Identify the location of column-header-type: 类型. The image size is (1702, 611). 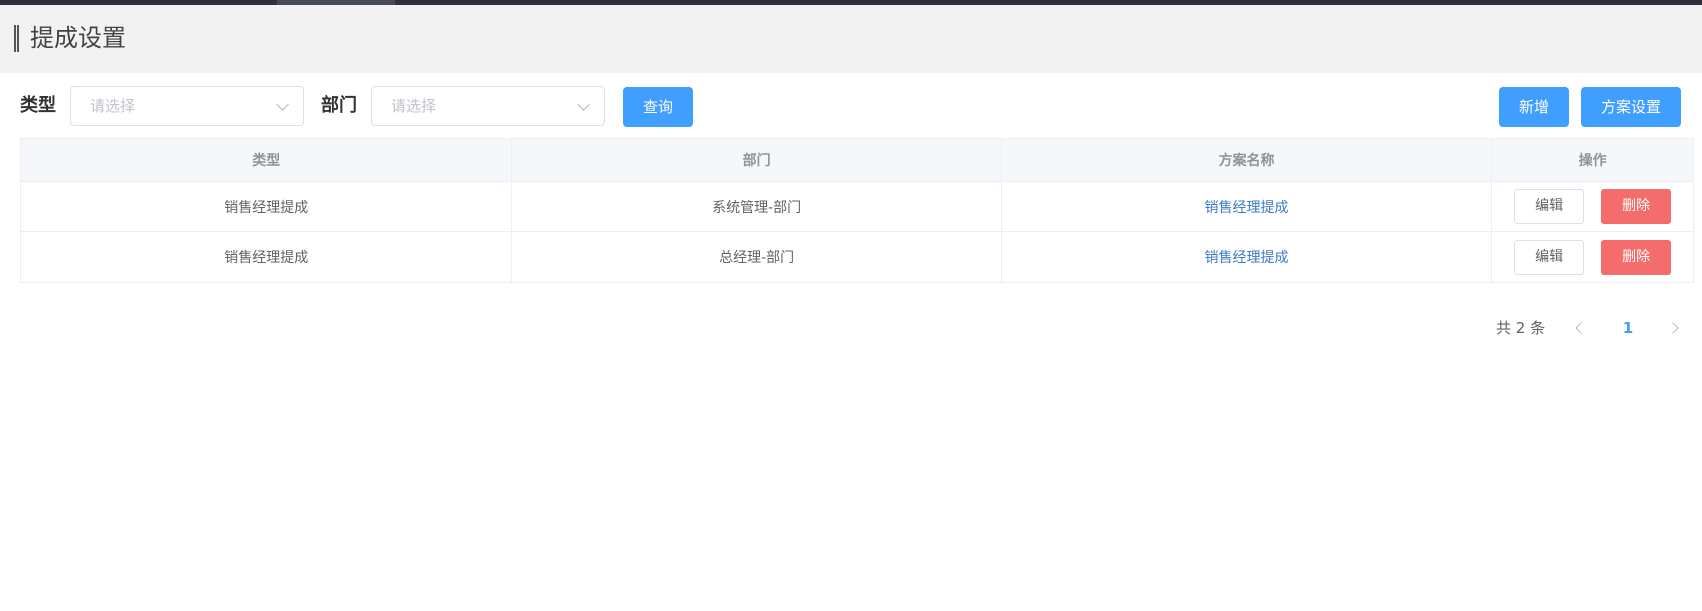
(267, 160).